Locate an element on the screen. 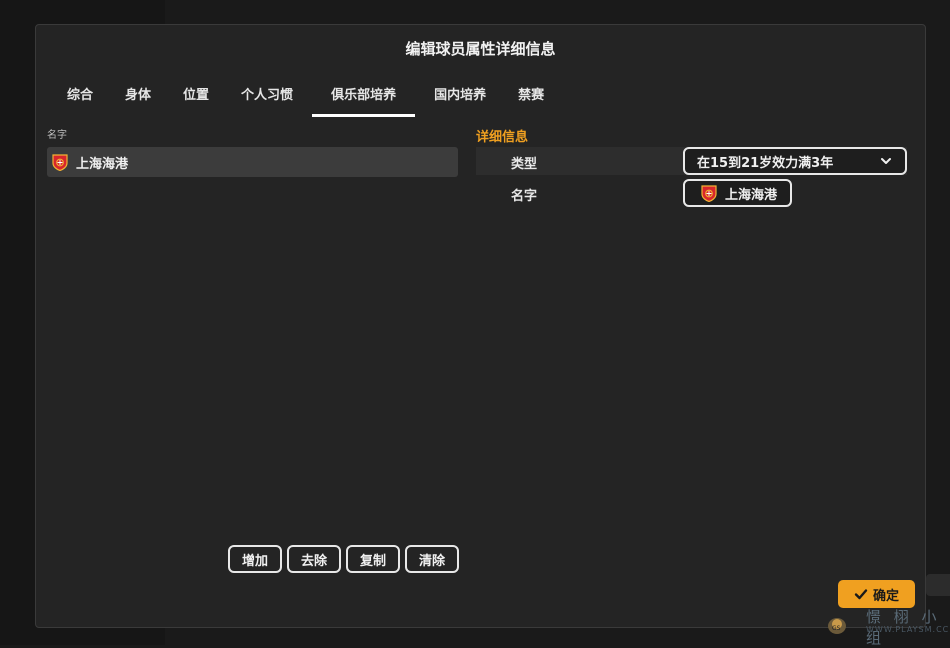 The image size is (950, 648). club-name-button: 上海海港 is located at coordinates (738, 193).